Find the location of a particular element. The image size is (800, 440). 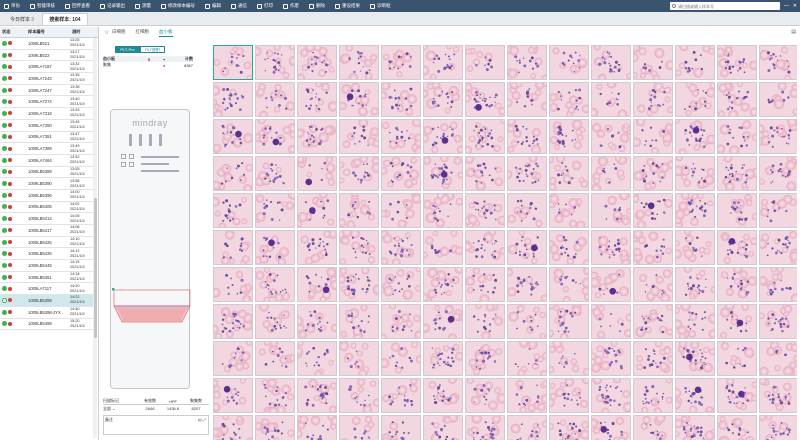

table-row: 1009LA7274 13:40 2021/10/ is located at coordinates (46, 102).